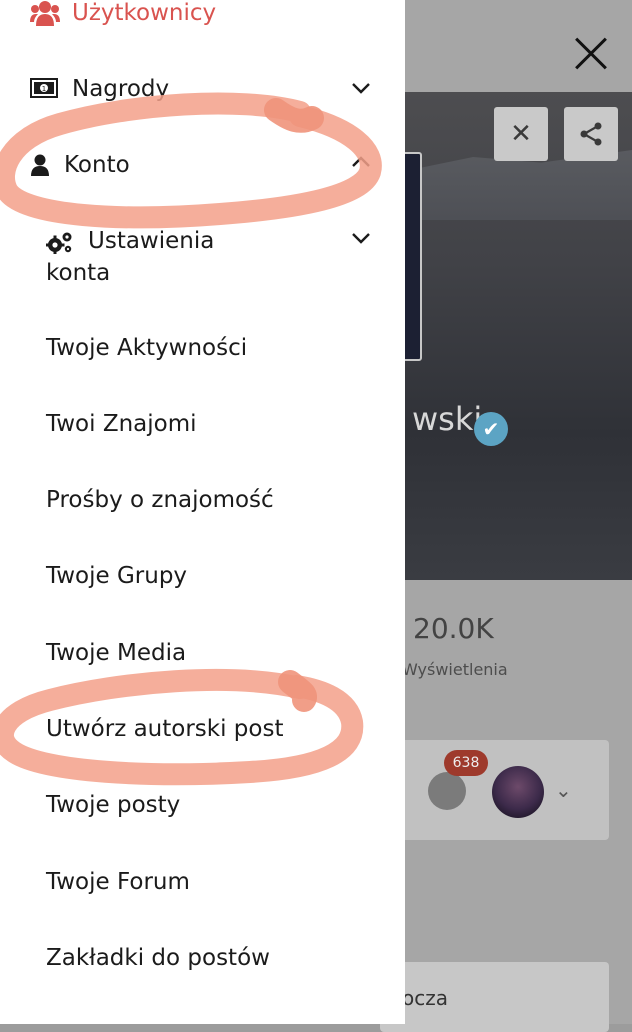 The width and height of the screenshot is (632, 1032). What do you see at coordinates (447, 419) in the screenshot?
I see `profile-name: wski` at bounding box center [447, 419].